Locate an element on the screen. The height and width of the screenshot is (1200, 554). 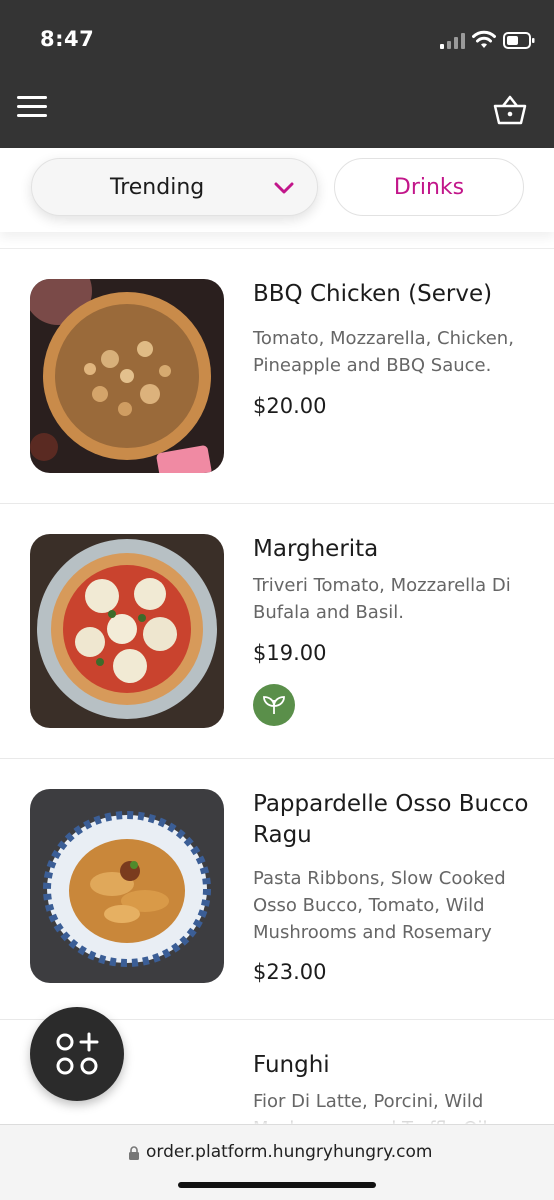
vegetarian-badge is located at coordinates (274, 705).